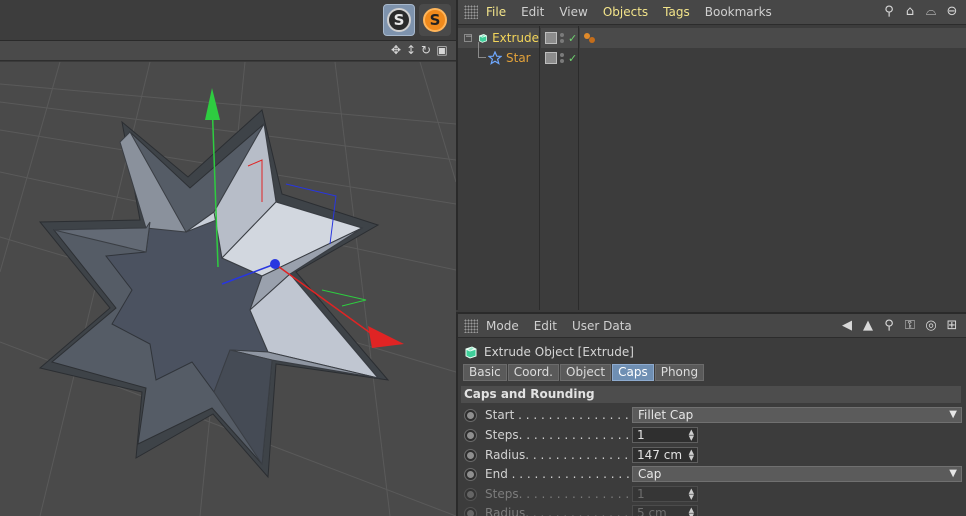 The width and height of the screenshot is (966, 516). I want to click on snap-enable-icon: S, so click(399, 20).